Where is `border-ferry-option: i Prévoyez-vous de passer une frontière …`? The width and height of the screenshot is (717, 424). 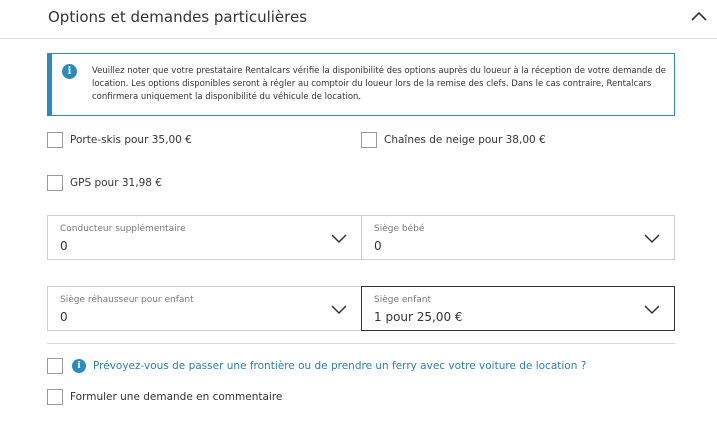
border-ferry-option: i Prévoyez-vous de passer une frontière … is located at coordinates (316, 366).